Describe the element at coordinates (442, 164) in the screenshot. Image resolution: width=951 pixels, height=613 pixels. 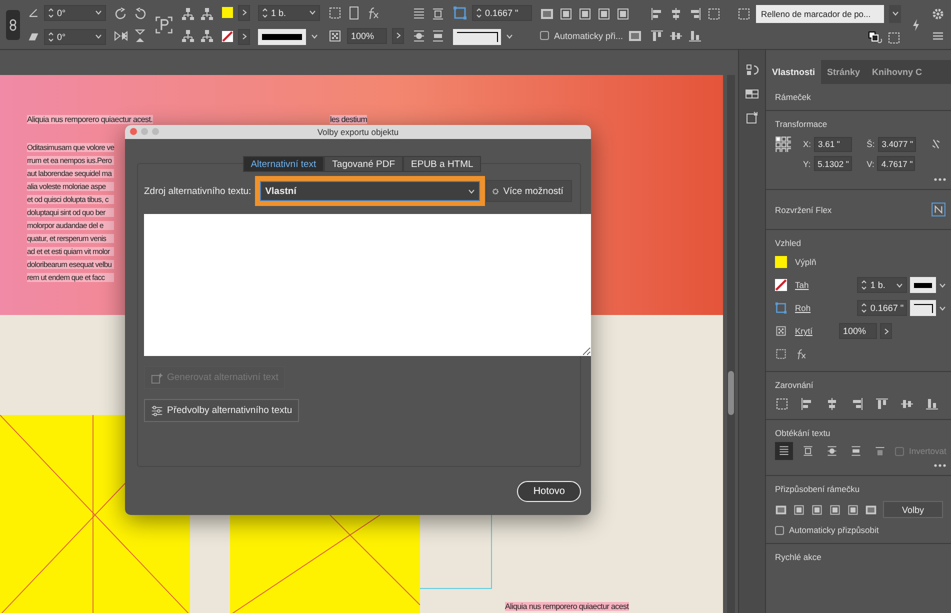
I see `dialog-tab: EPUB a HTML` at that location.